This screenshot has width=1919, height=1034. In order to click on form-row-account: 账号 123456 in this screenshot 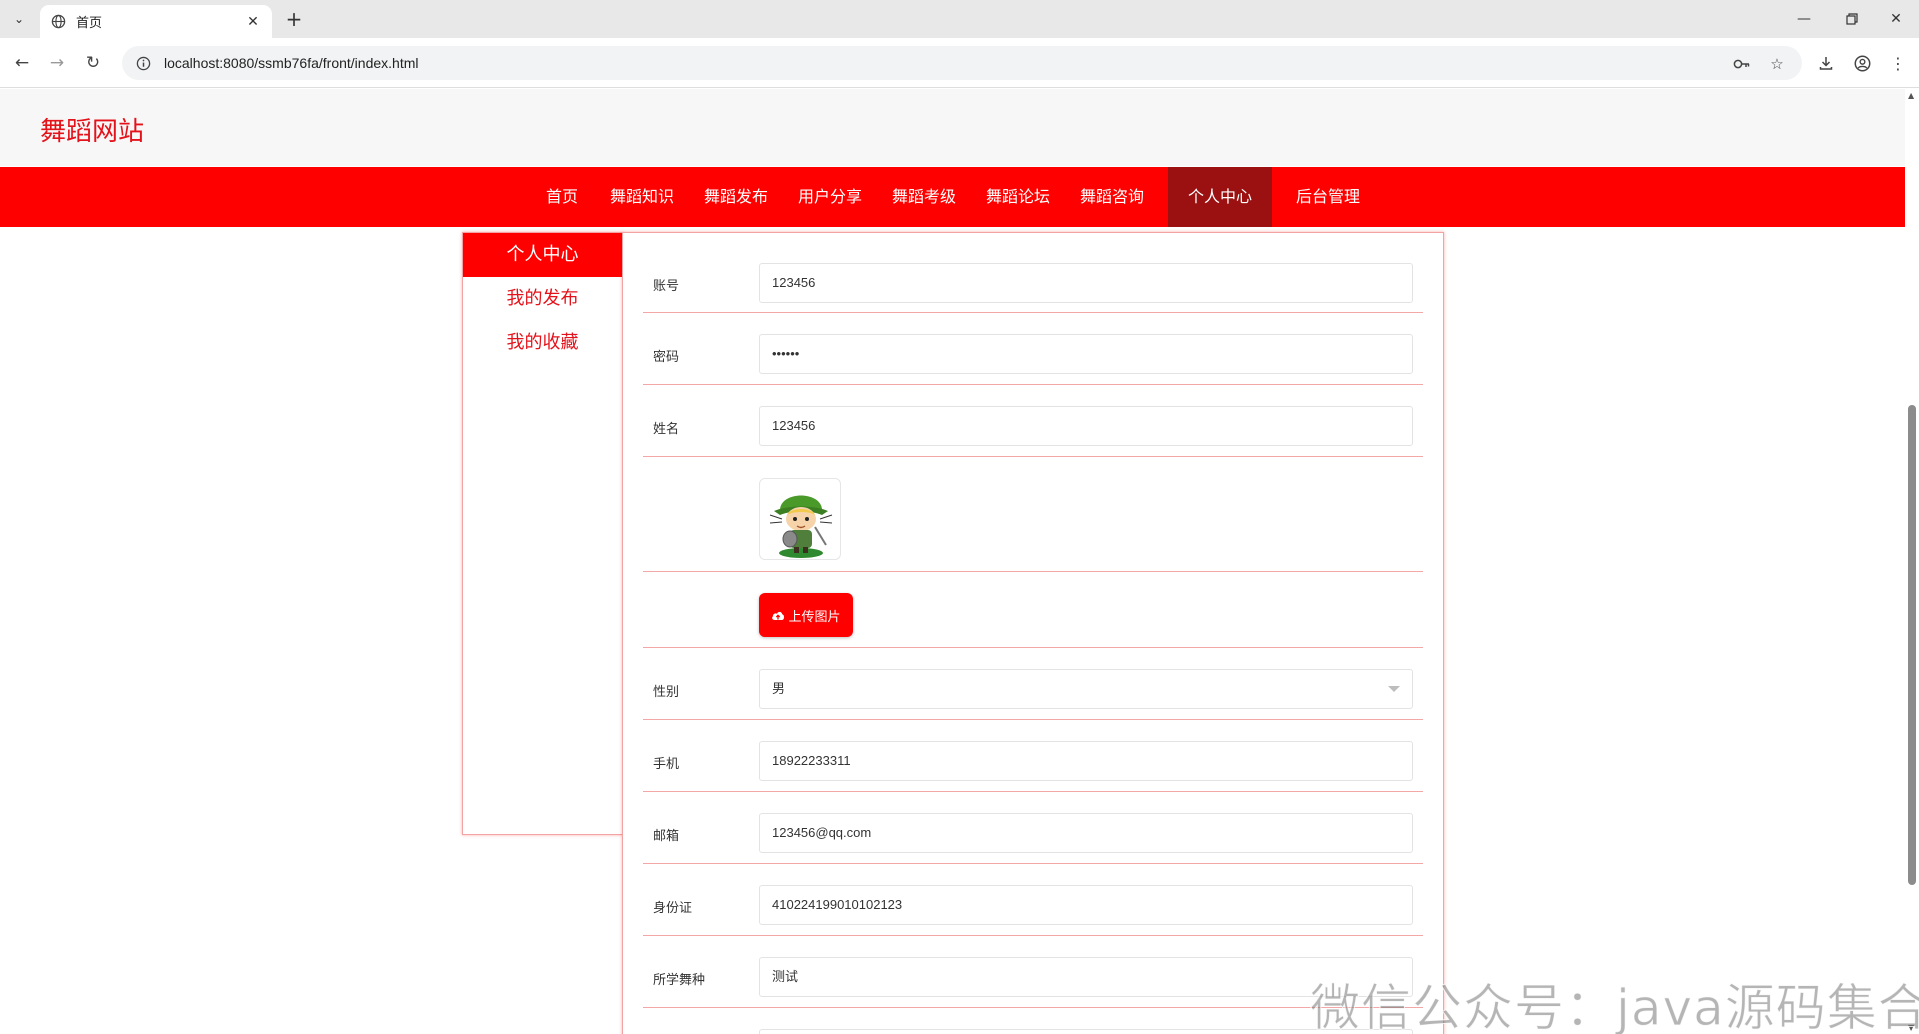, I will do `click(1033, 273)`.